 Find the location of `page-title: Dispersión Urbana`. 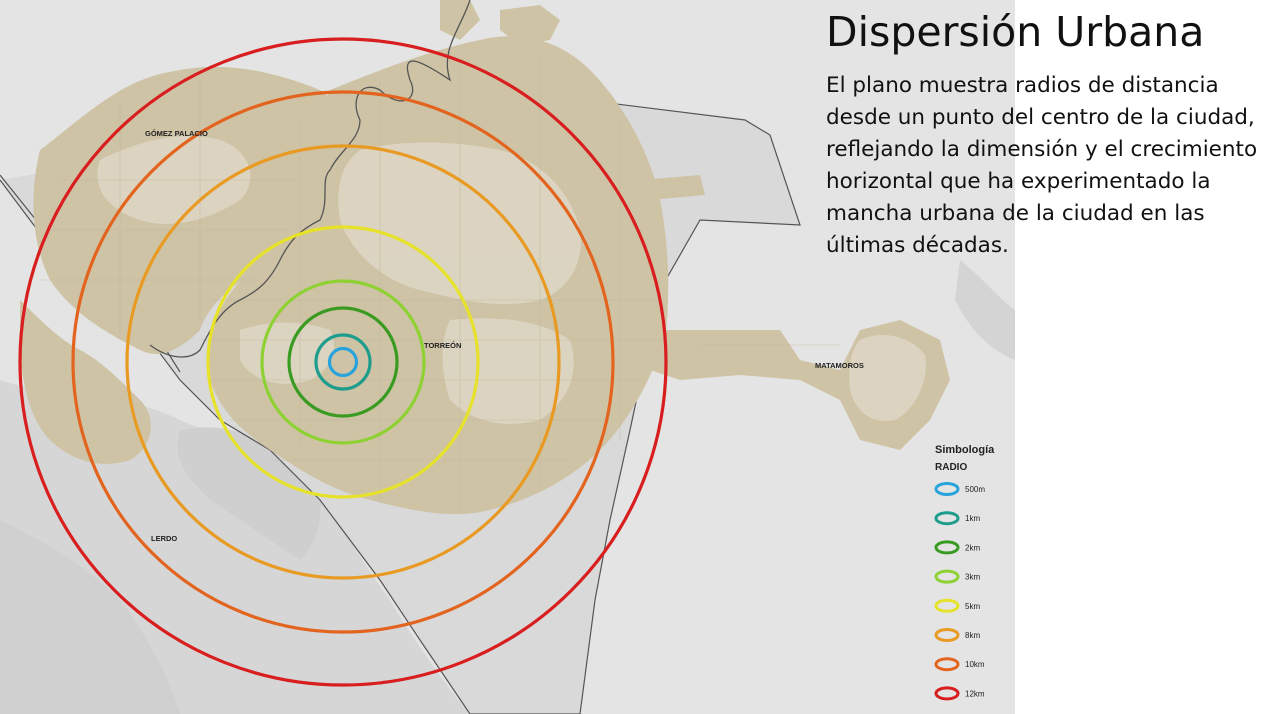

page-title: Dispersión Urbana is located at coordinates (1015, 32).